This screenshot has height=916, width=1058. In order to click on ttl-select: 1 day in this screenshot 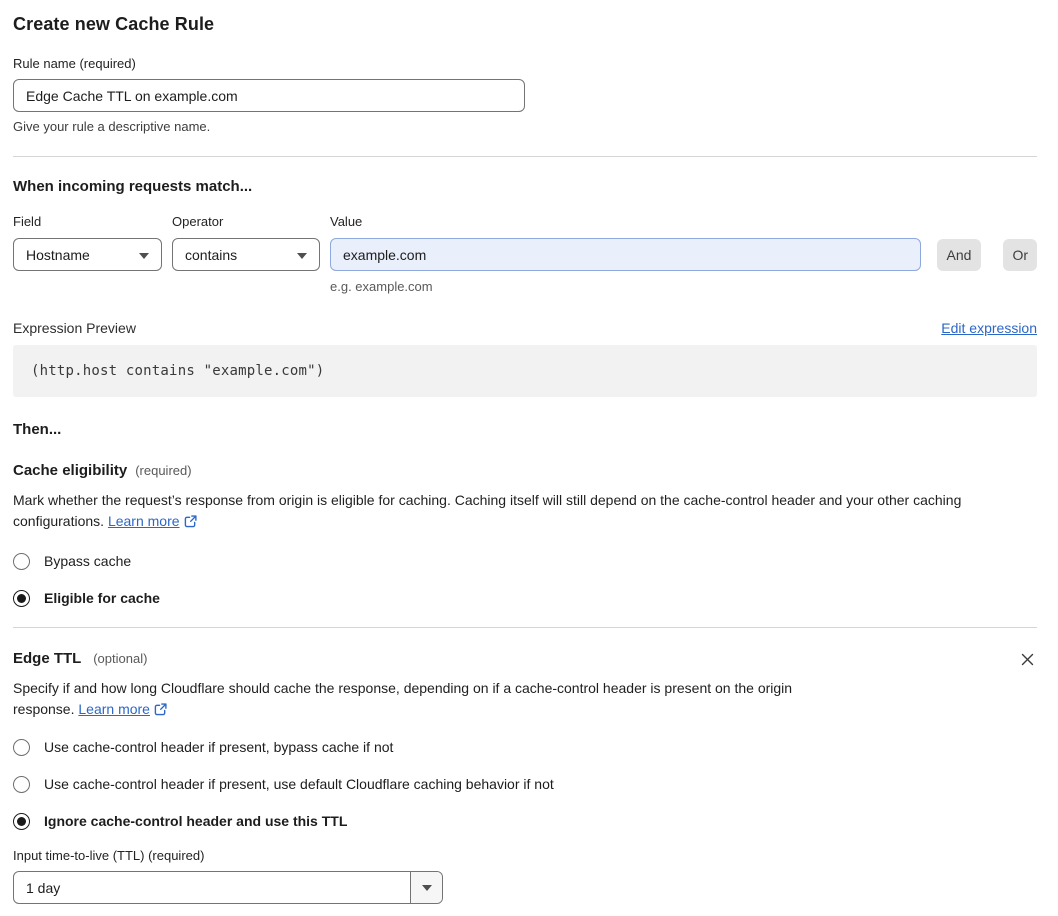, I will do `click(228, 887)`.